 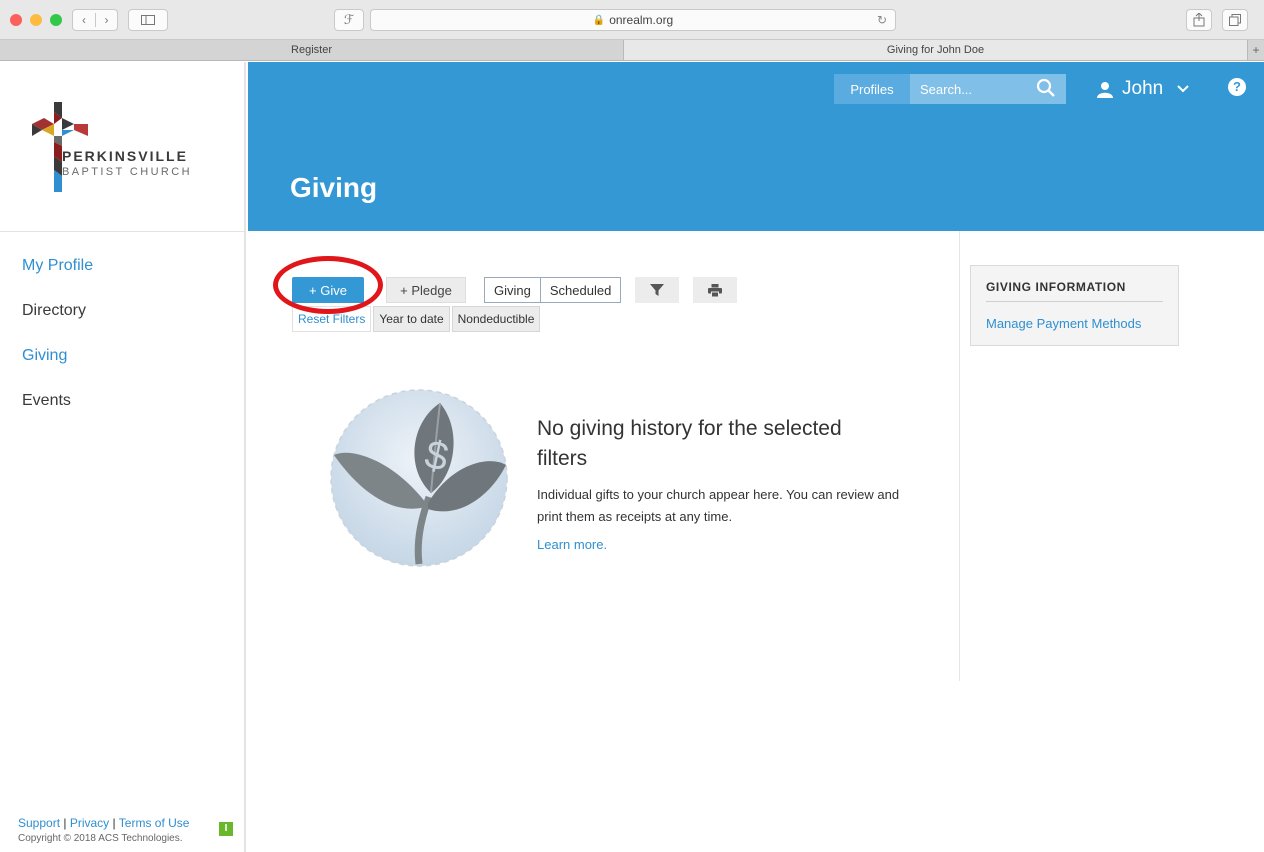 I want to click on church-name-line1: PERKINSVILLE, so click(x=125, y=156).